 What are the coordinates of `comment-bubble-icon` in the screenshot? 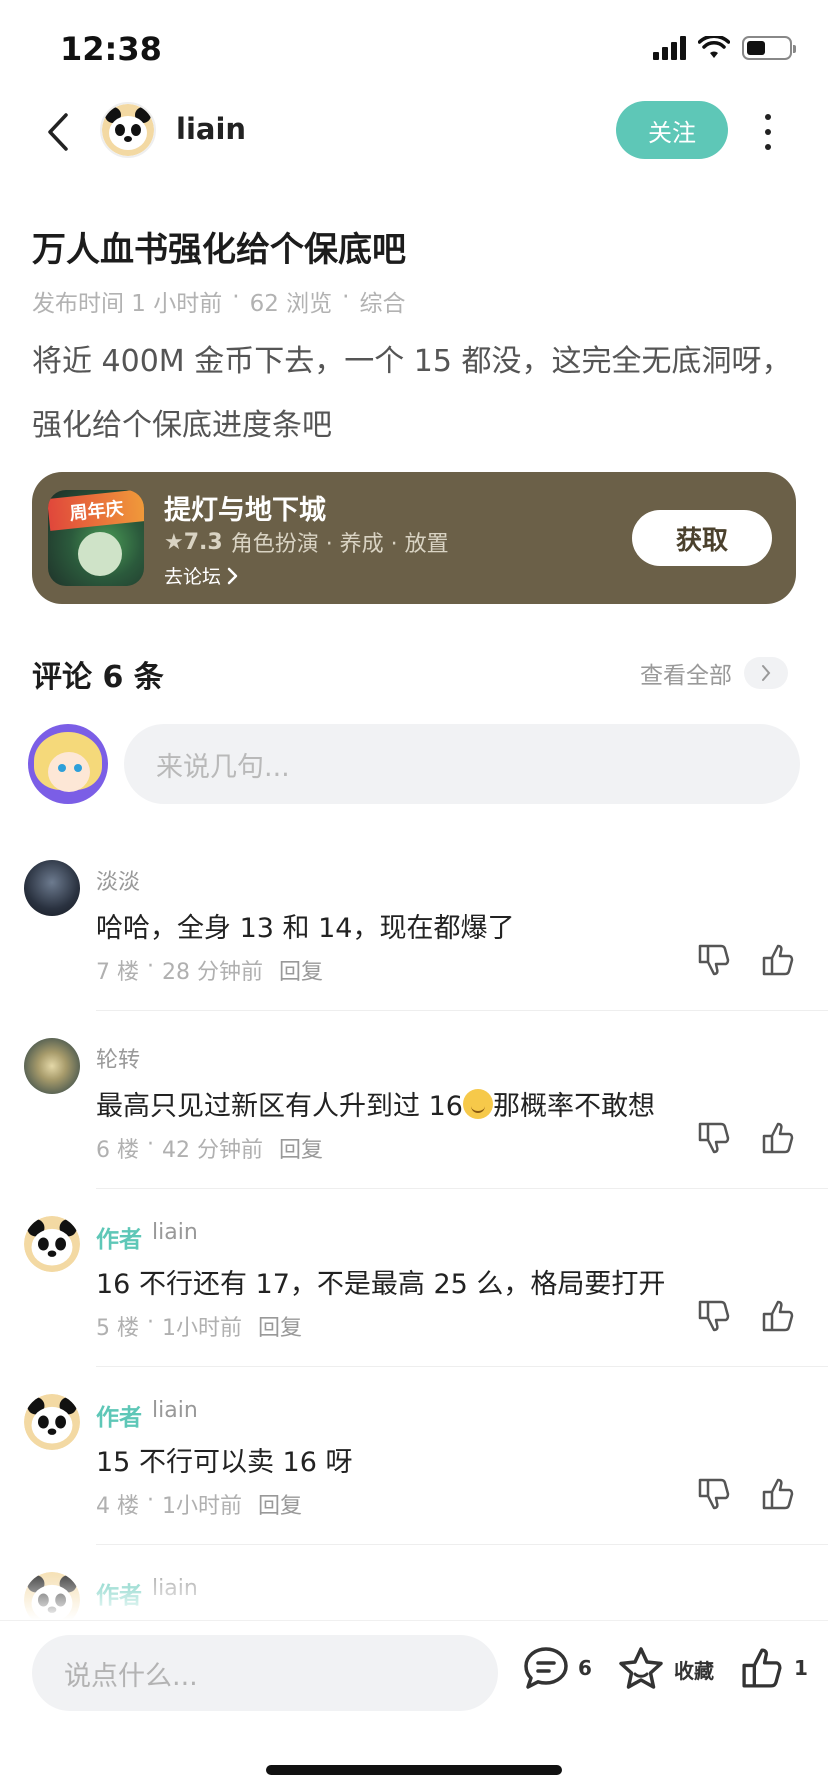 It's located at (546, 1668).